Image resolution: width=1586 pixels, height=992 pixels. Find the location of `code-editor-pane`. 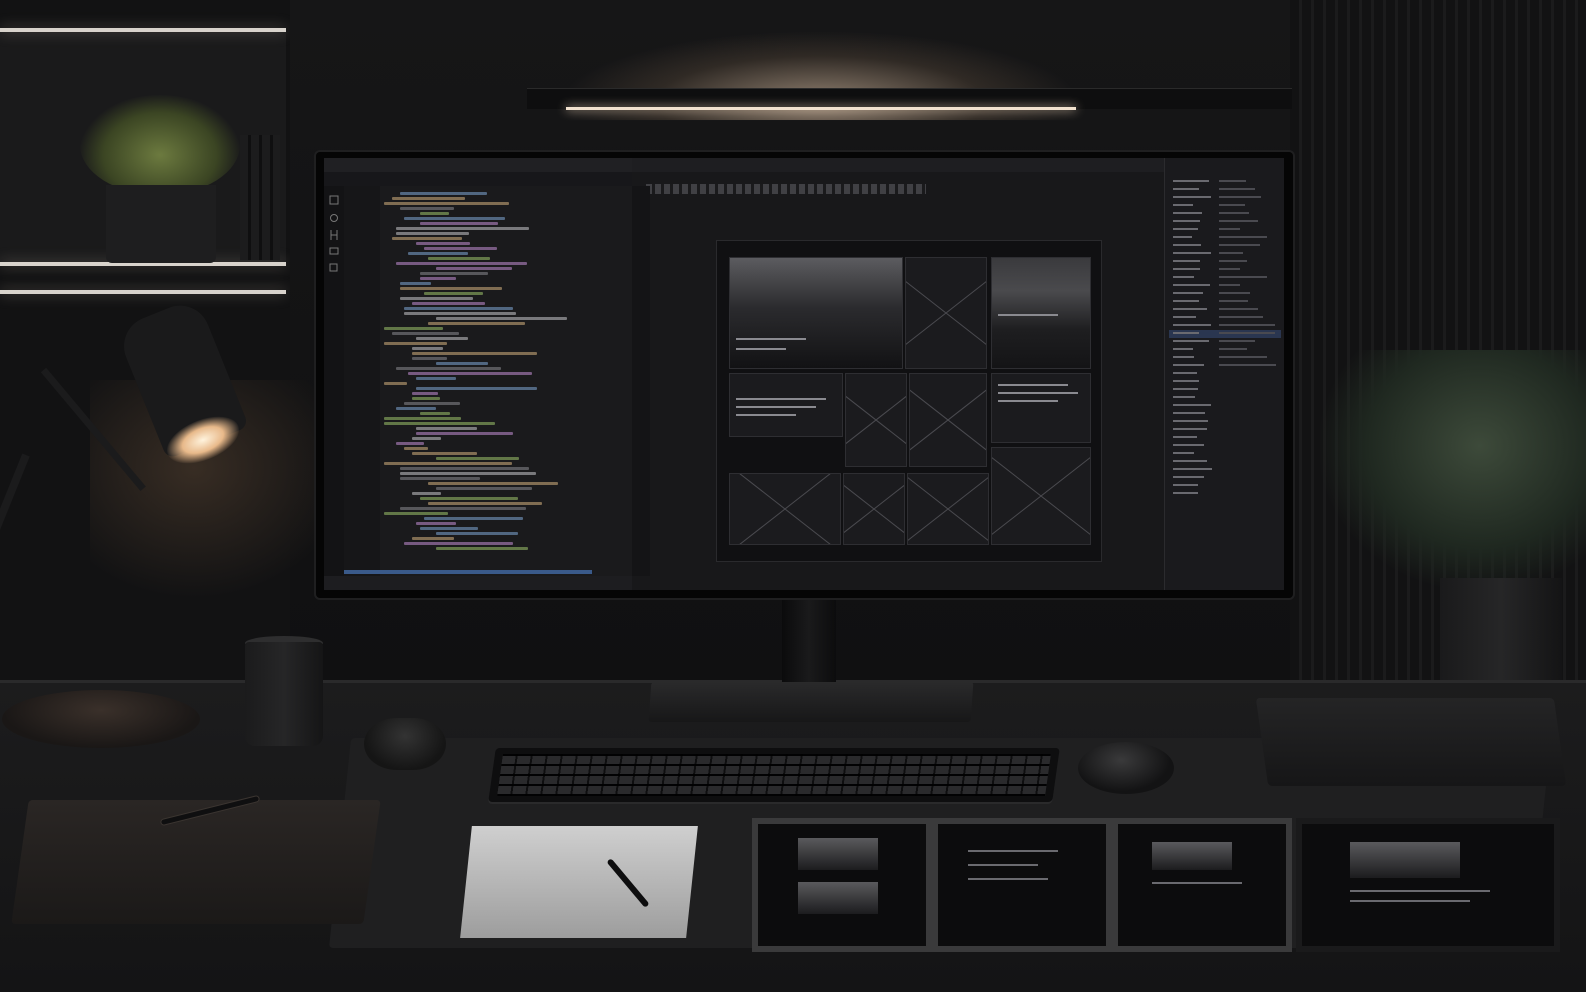

code-editor-pane is located at coordinates (478, 374).